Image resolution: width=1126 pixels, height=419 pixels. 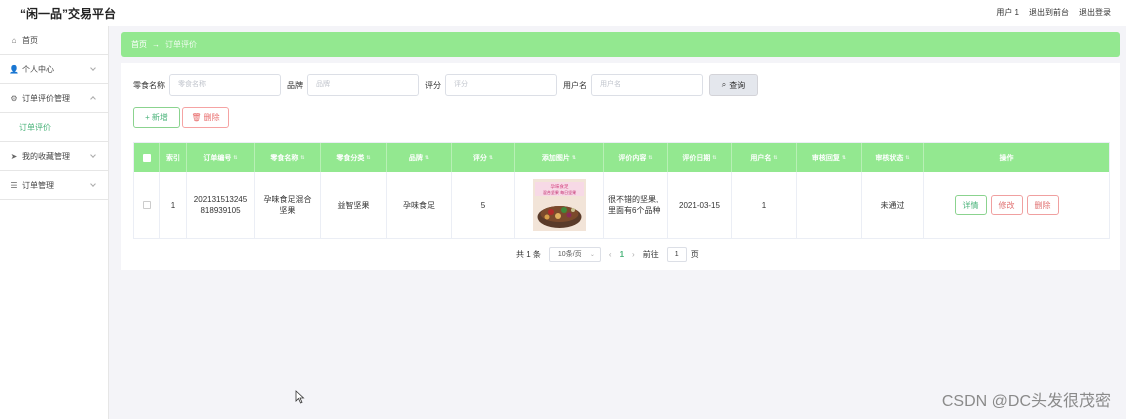 What do you see at coordinates (970, 205) in the screenshot?
I see `detail-button: 详情` at bounding box center [970, 205].